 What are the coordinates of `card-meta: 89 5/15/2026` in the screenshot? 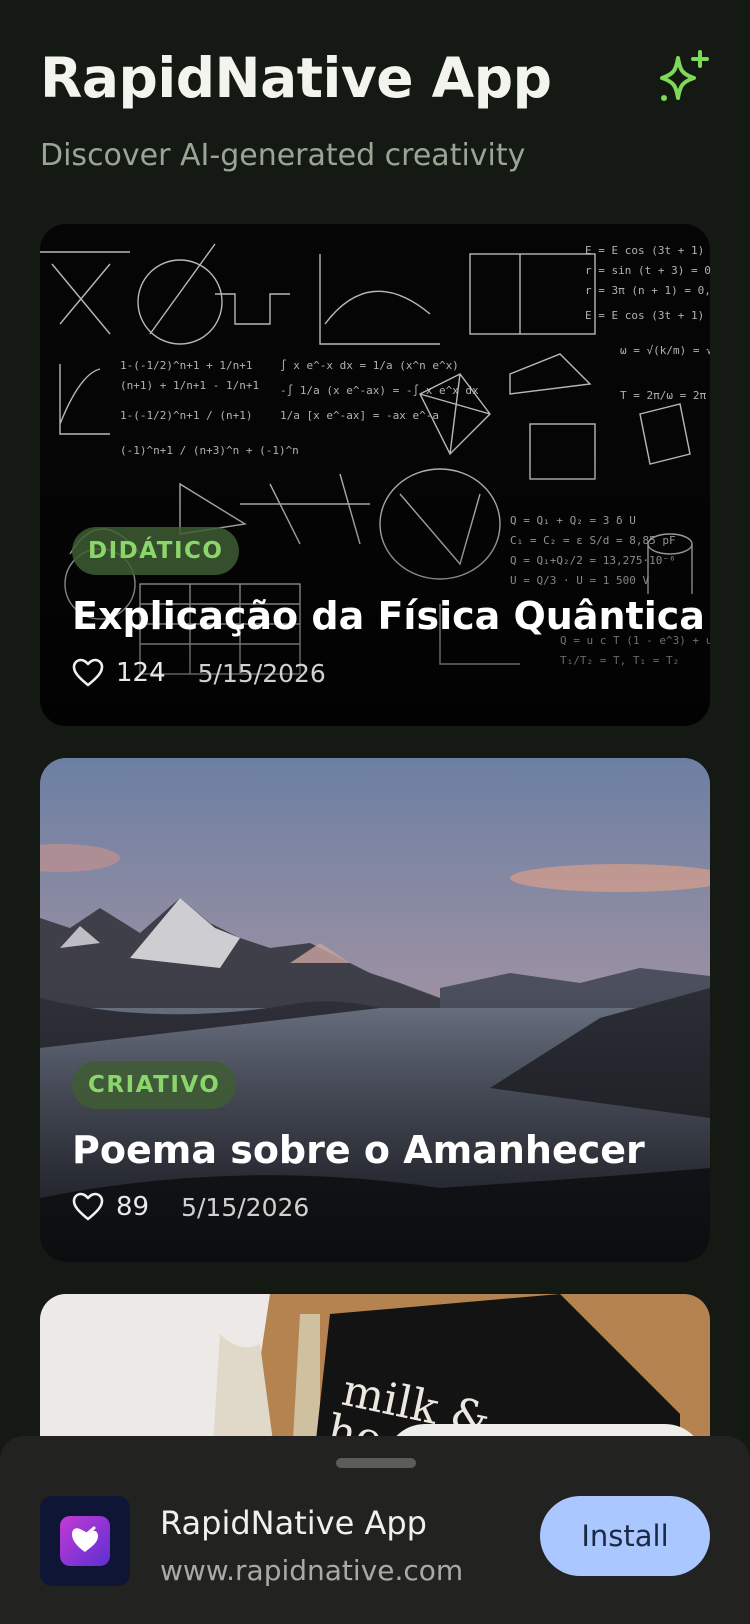 It's located at (190, 1207).